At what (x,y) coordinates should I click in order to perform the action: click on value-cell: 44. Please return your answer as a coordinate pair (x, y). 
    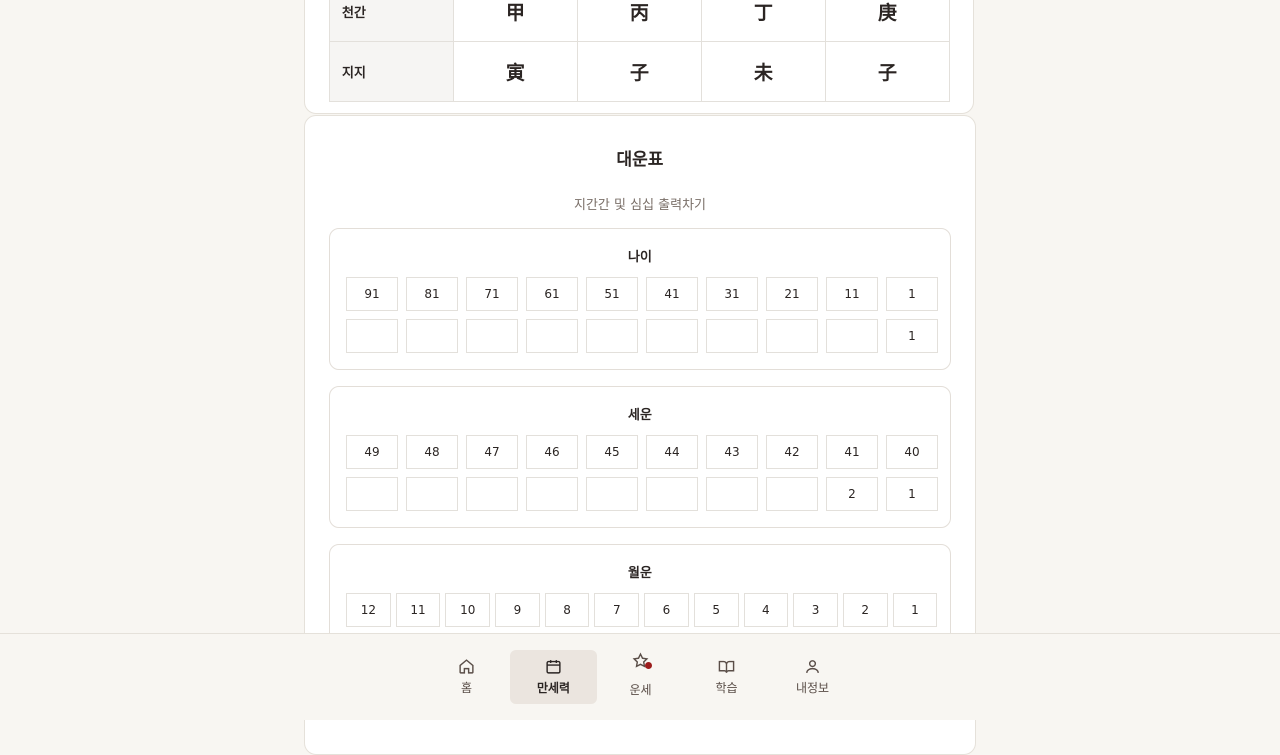
    Looking at the image, I should click on (672, 452).